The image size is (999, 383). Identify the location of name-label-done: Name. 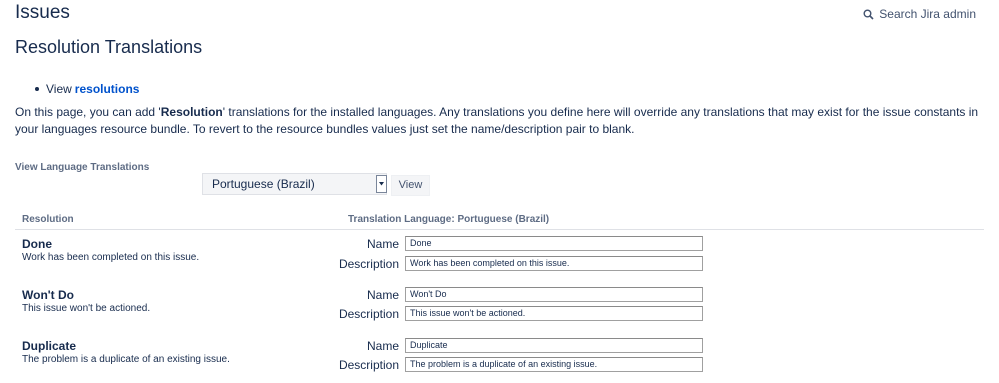
(382, 244).